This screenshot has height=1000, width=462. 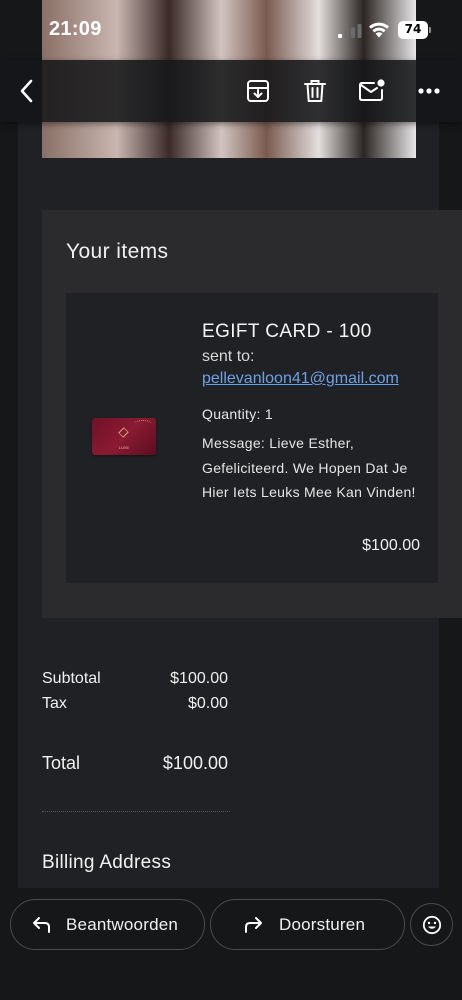 What do you see at coordinates (391, 545) in the screenshot?
I see `item-price: $100.00` at bounding box center [391, 545].